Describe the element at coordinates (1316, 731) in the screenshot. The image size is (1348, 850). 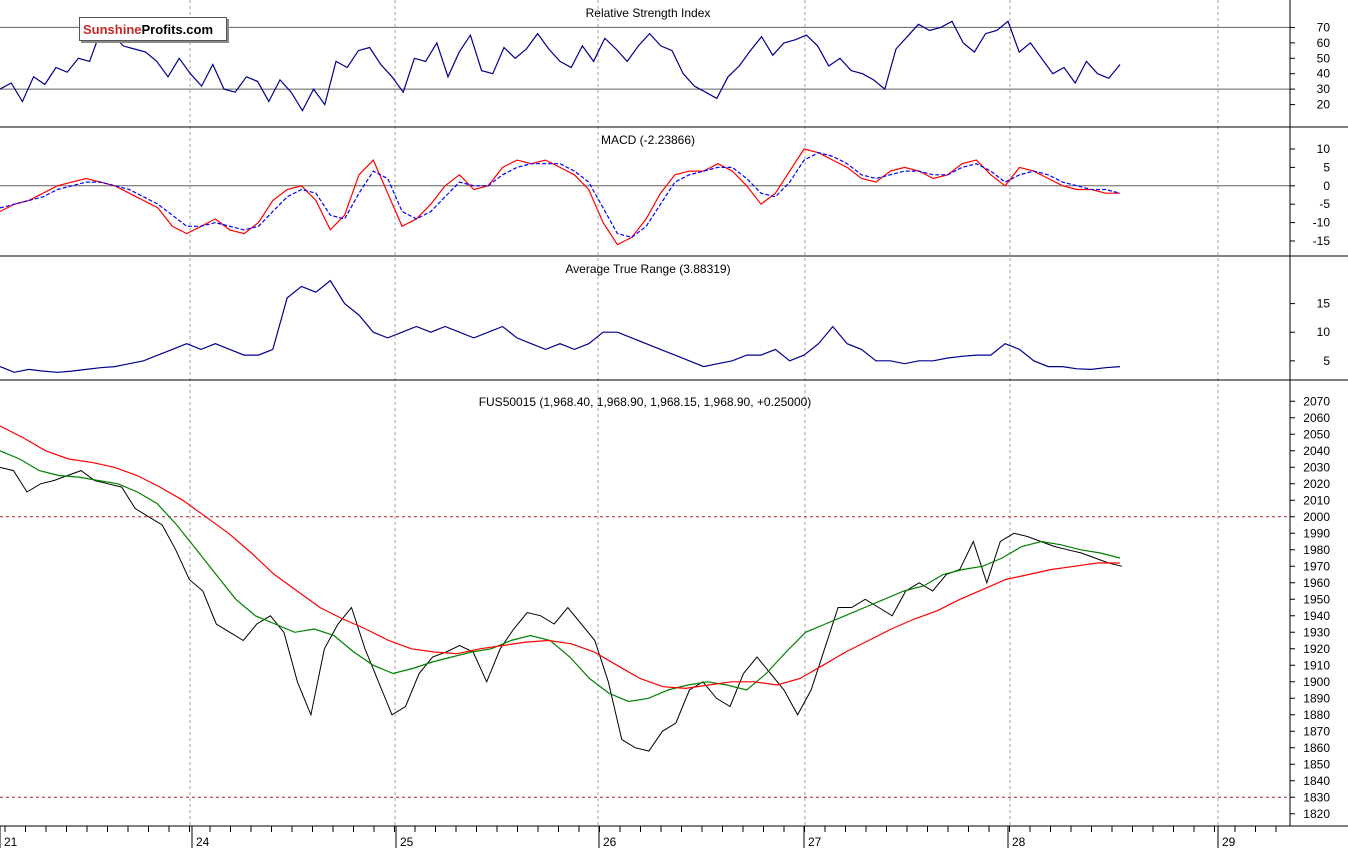
I see `price-ytick-label-20: 1870` at that location.